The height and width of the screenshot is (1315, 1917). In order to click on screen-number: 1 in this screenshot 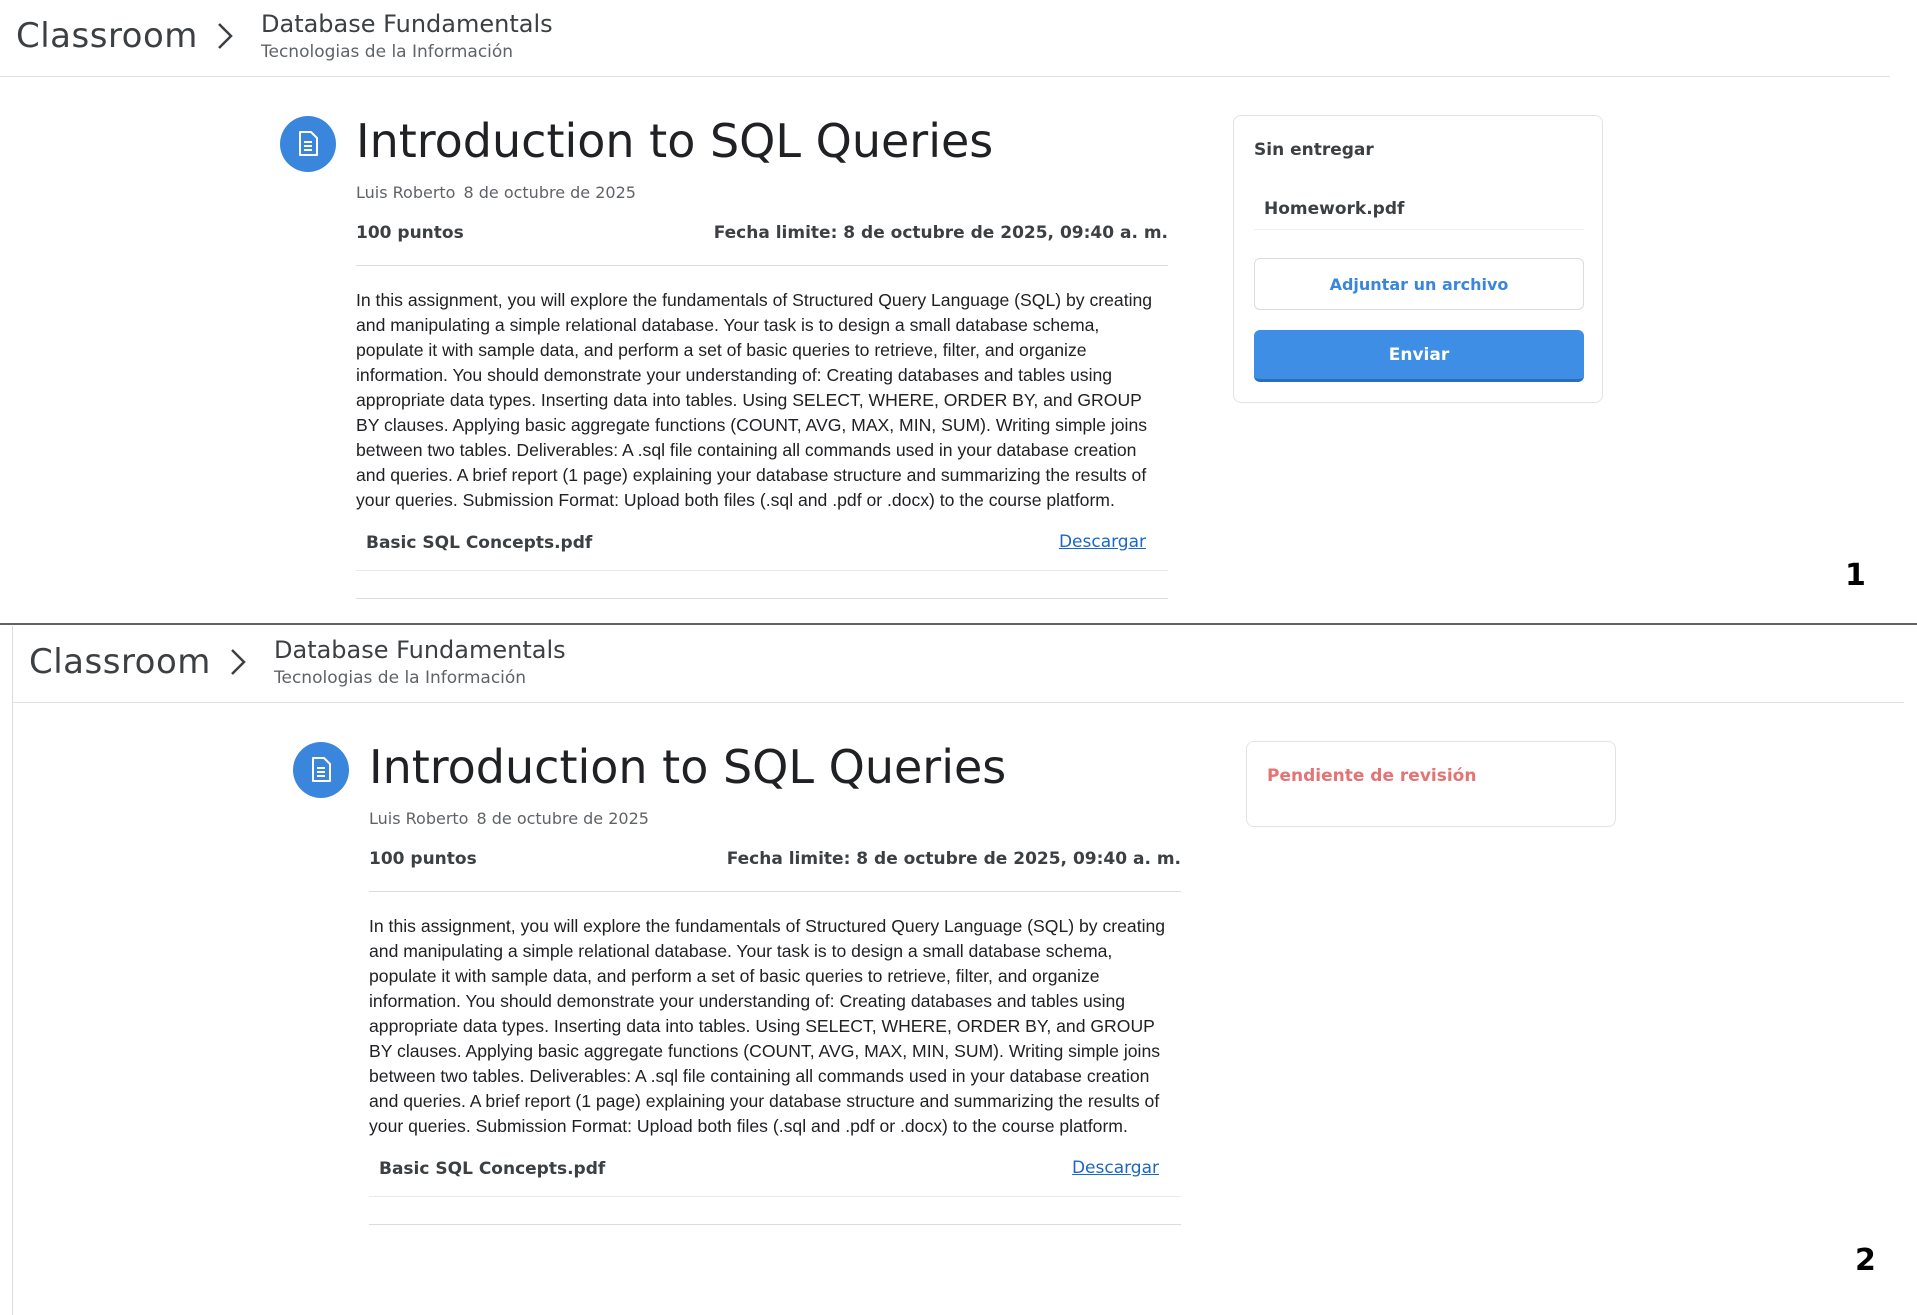, I will do `click(1855, 575)`.